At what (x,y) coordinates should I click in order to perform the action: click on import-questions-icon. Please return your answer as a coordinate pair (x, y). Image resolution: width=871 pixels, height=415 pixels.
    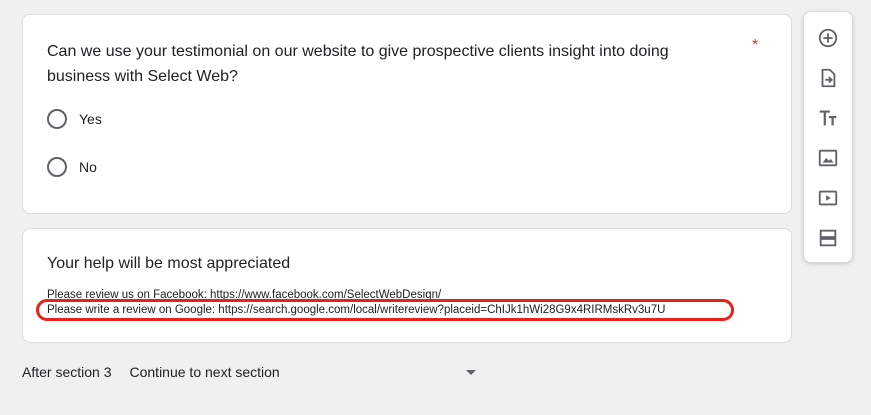
    Looking at the image, I should click on (828, 78).